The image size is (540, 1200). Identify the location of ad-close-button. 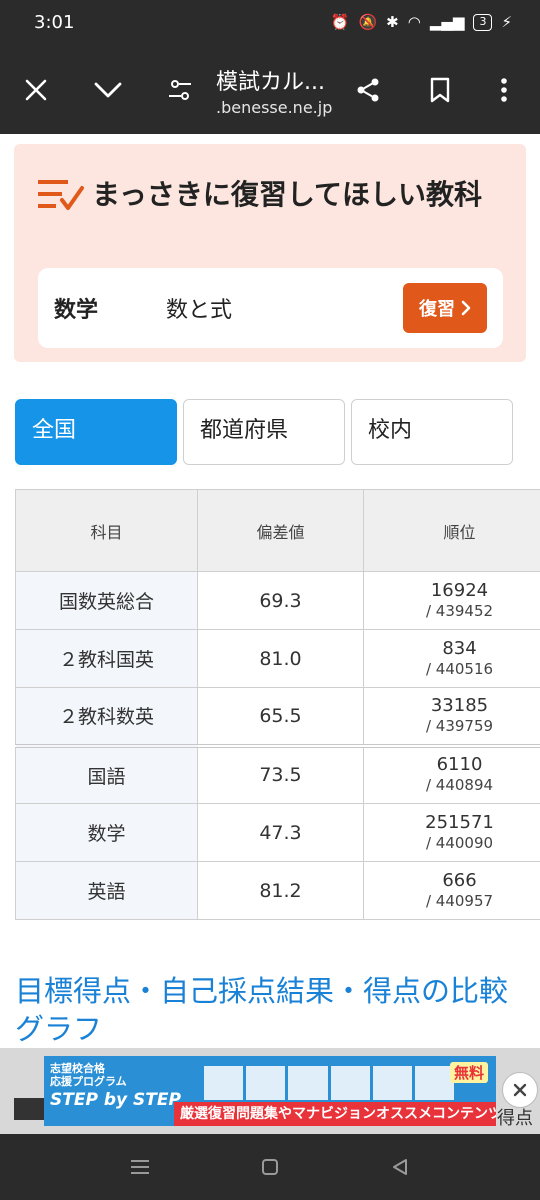
(520, 1090).